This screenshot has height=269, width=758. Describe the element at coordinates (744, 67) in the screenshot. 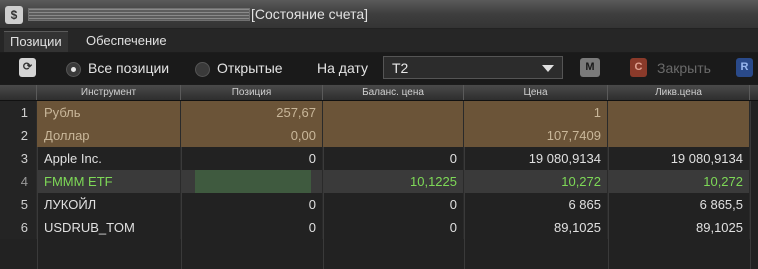

I see `r-button: R` at that location.